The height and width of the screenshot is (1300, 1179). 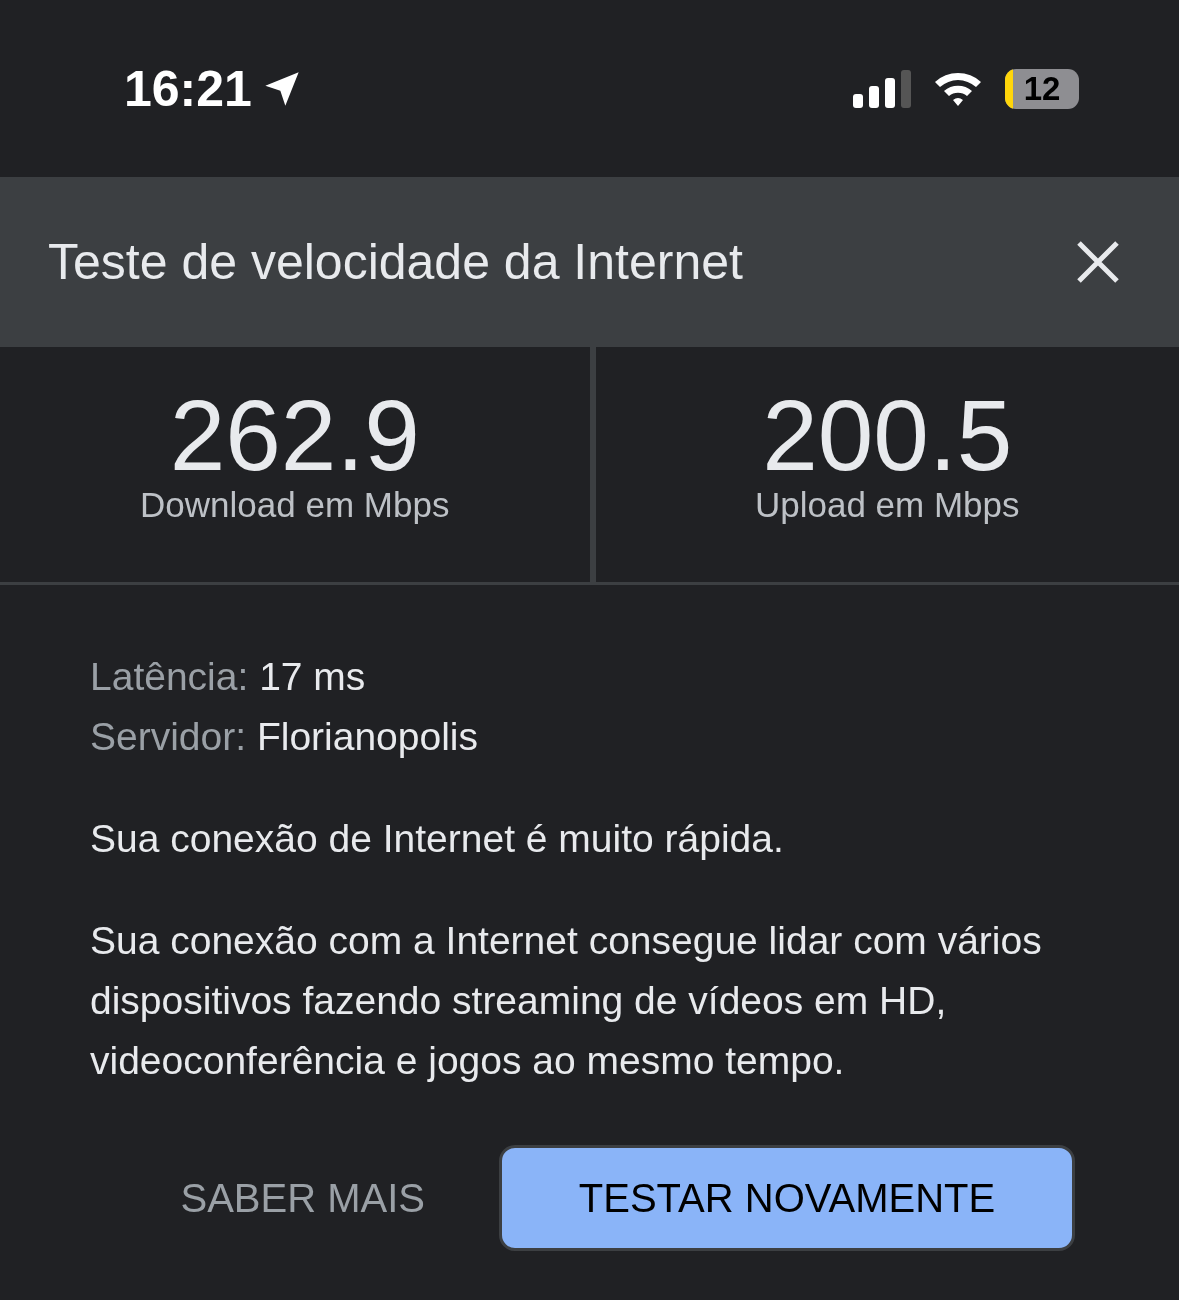 I want to click on test-again-button: TESTAR NOVAMENTE, so click(x=787, y=1198).